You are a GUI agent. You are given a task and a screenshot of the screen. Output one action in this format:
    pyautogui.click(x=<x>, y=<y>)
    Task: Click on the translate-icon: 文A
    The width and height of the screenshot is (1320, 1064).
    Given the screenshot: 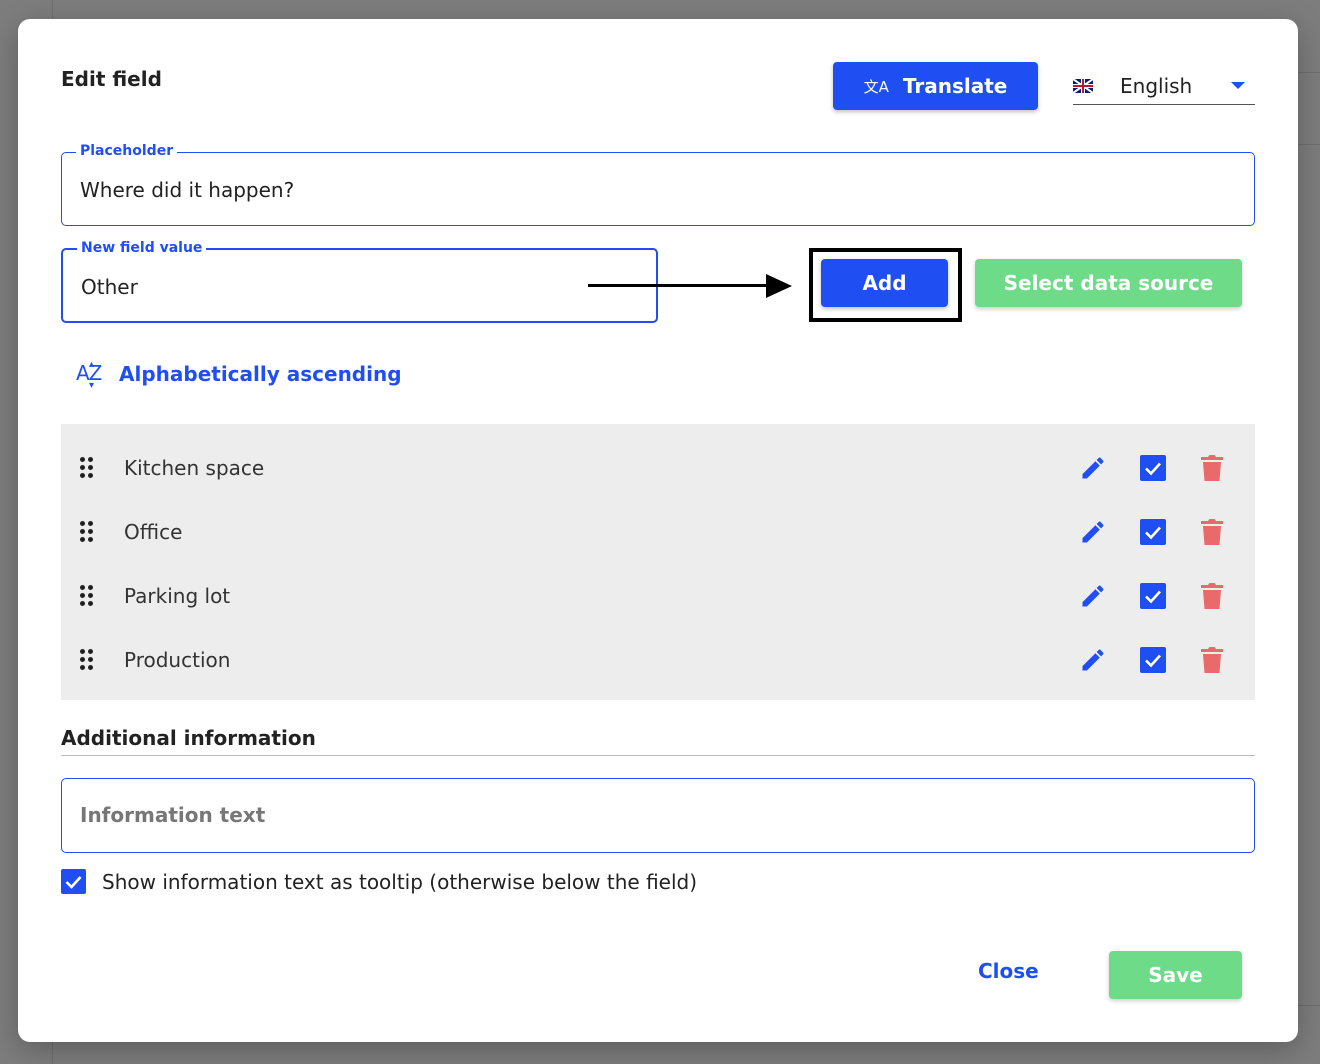 What is the action you would take?
    pyautogui.click(x=876, y=86)
    